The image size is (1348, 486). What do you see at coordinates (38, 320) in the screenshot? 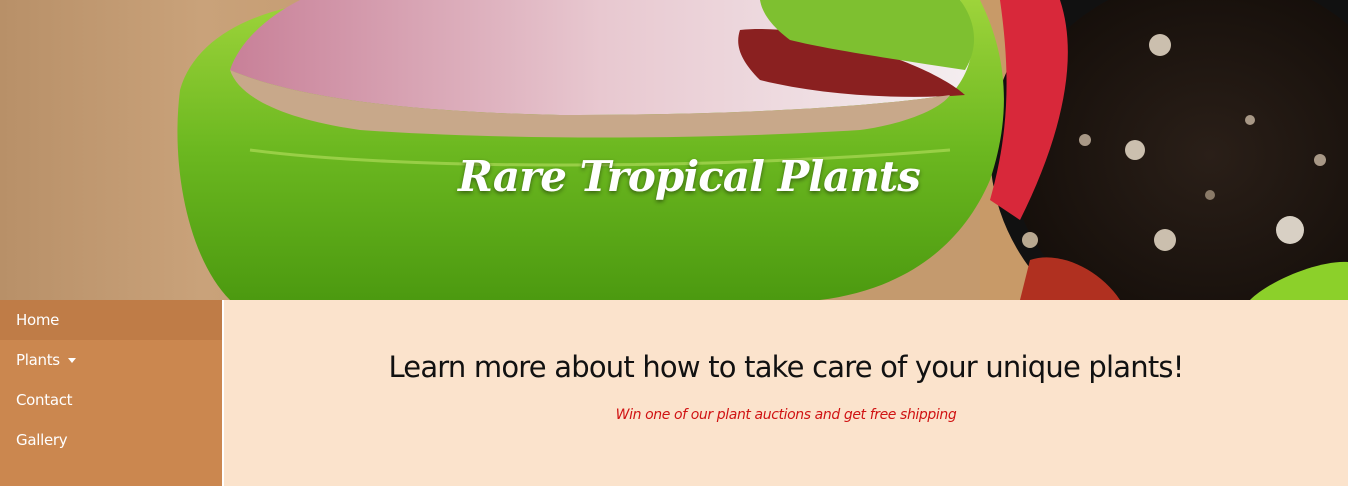
I see `sidebar-item-label: Home` at bounding box center [38, 320].